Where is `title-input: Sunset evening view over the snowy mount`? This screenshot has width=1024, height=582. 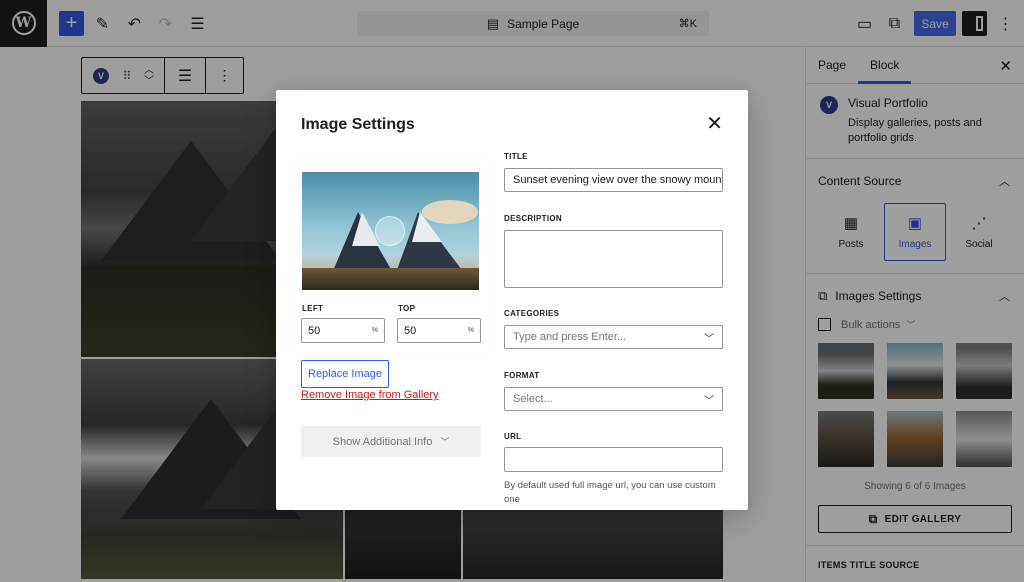 title-input: Sunset evening view over the snowy mount is located at coordinates (613, 180).